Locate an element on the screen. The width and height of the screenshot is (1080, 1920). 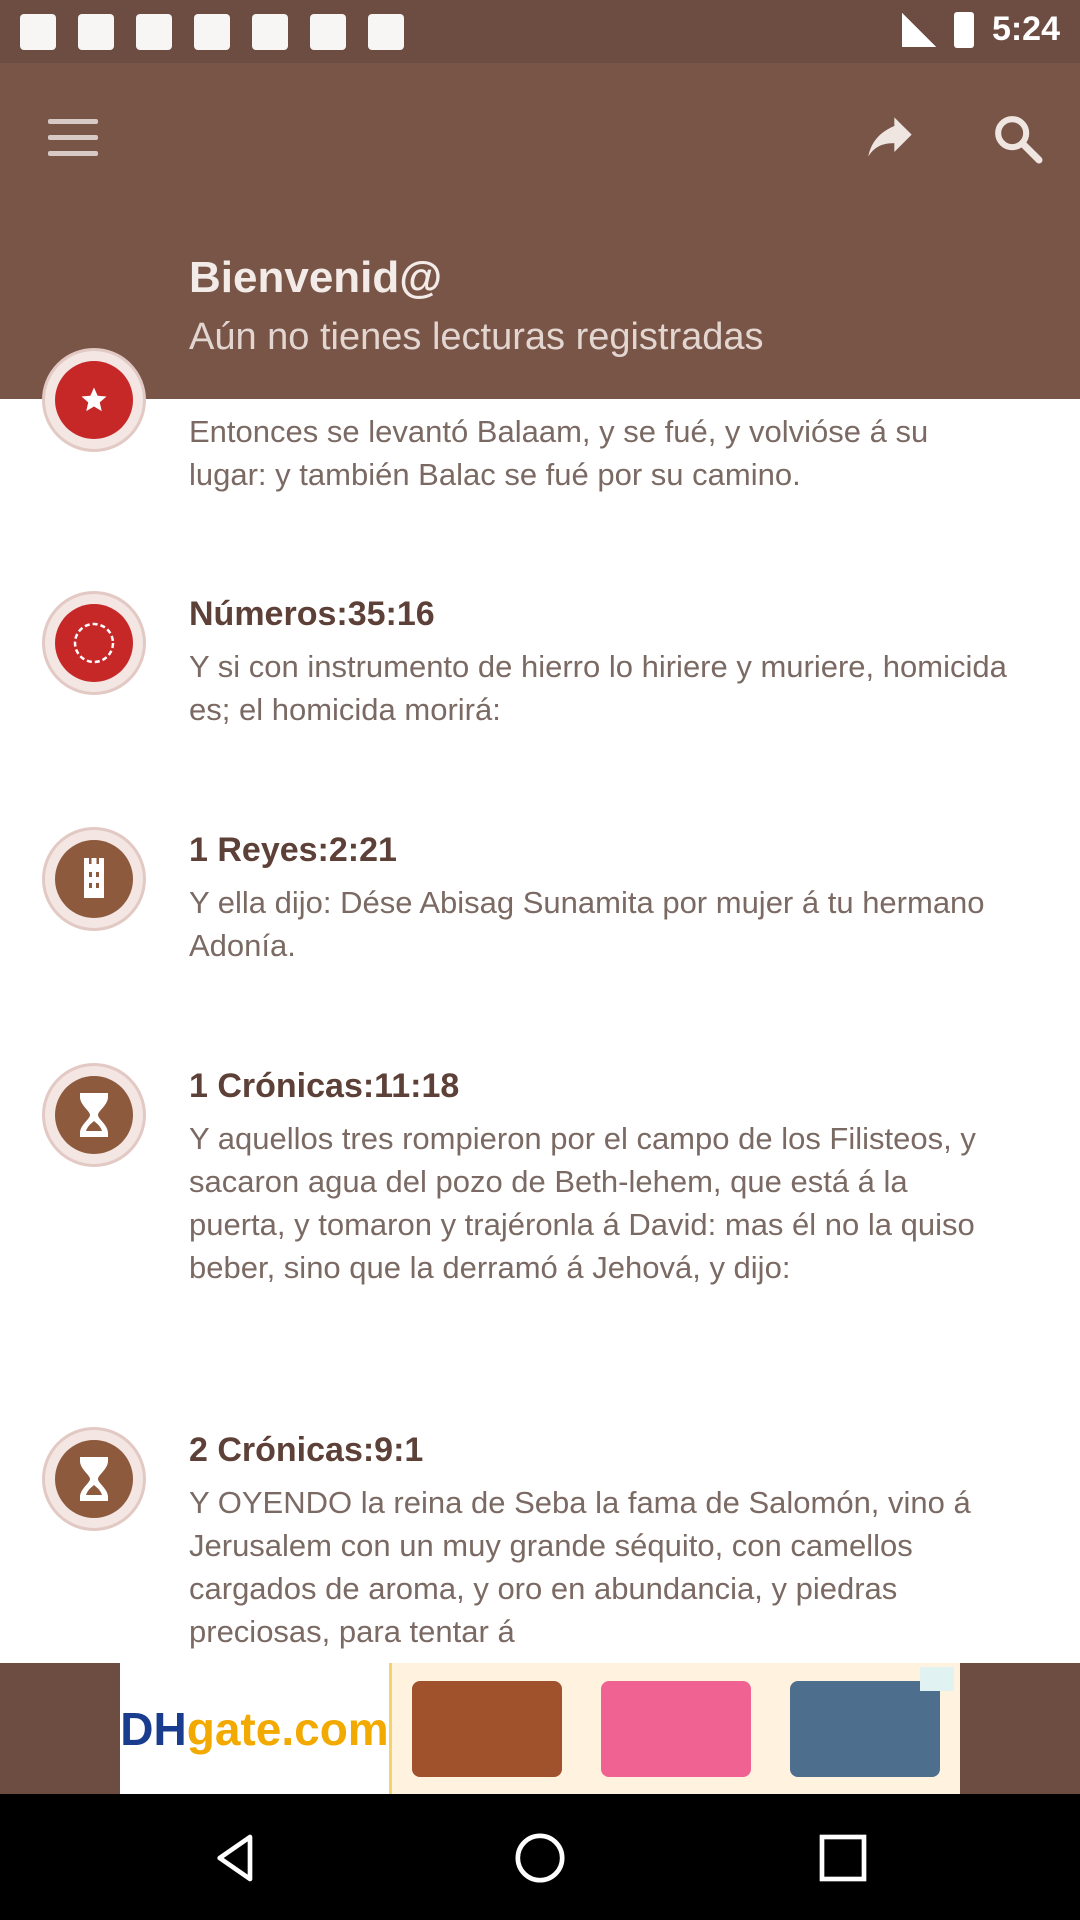
signal-icon is located at coordinates (918, 29).